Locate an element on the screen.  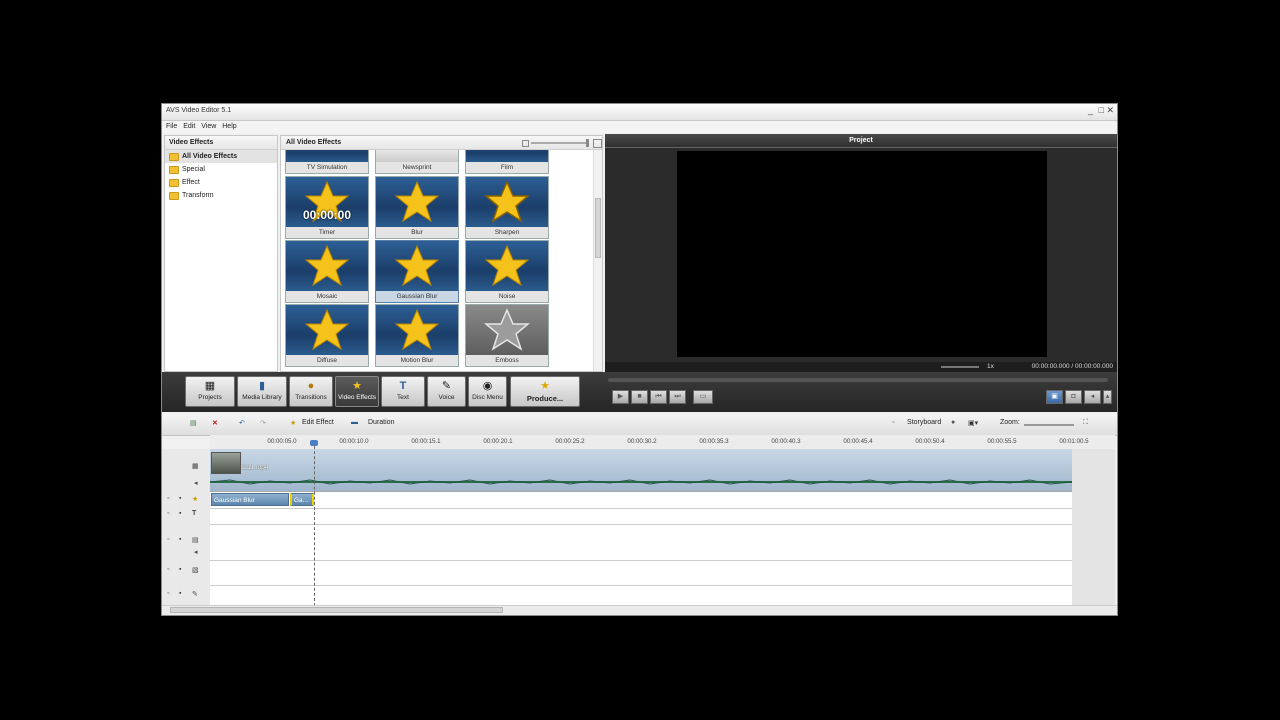
edit-effect-icon: ★ is located at coordinates (293, 423).